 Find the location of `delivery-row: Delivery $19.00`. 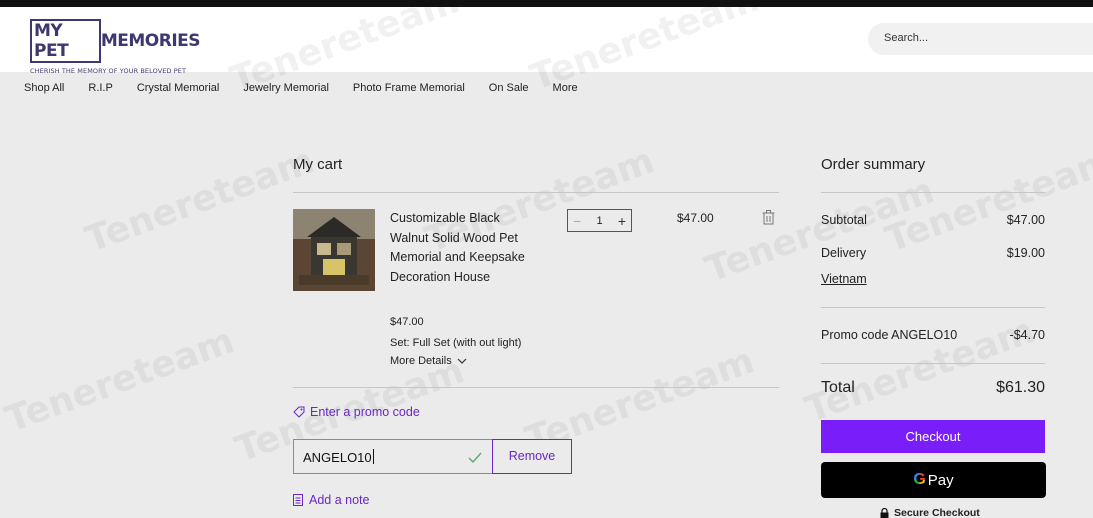

delivery-row: Delivery $19.00 is located at coordinates (933, 253).